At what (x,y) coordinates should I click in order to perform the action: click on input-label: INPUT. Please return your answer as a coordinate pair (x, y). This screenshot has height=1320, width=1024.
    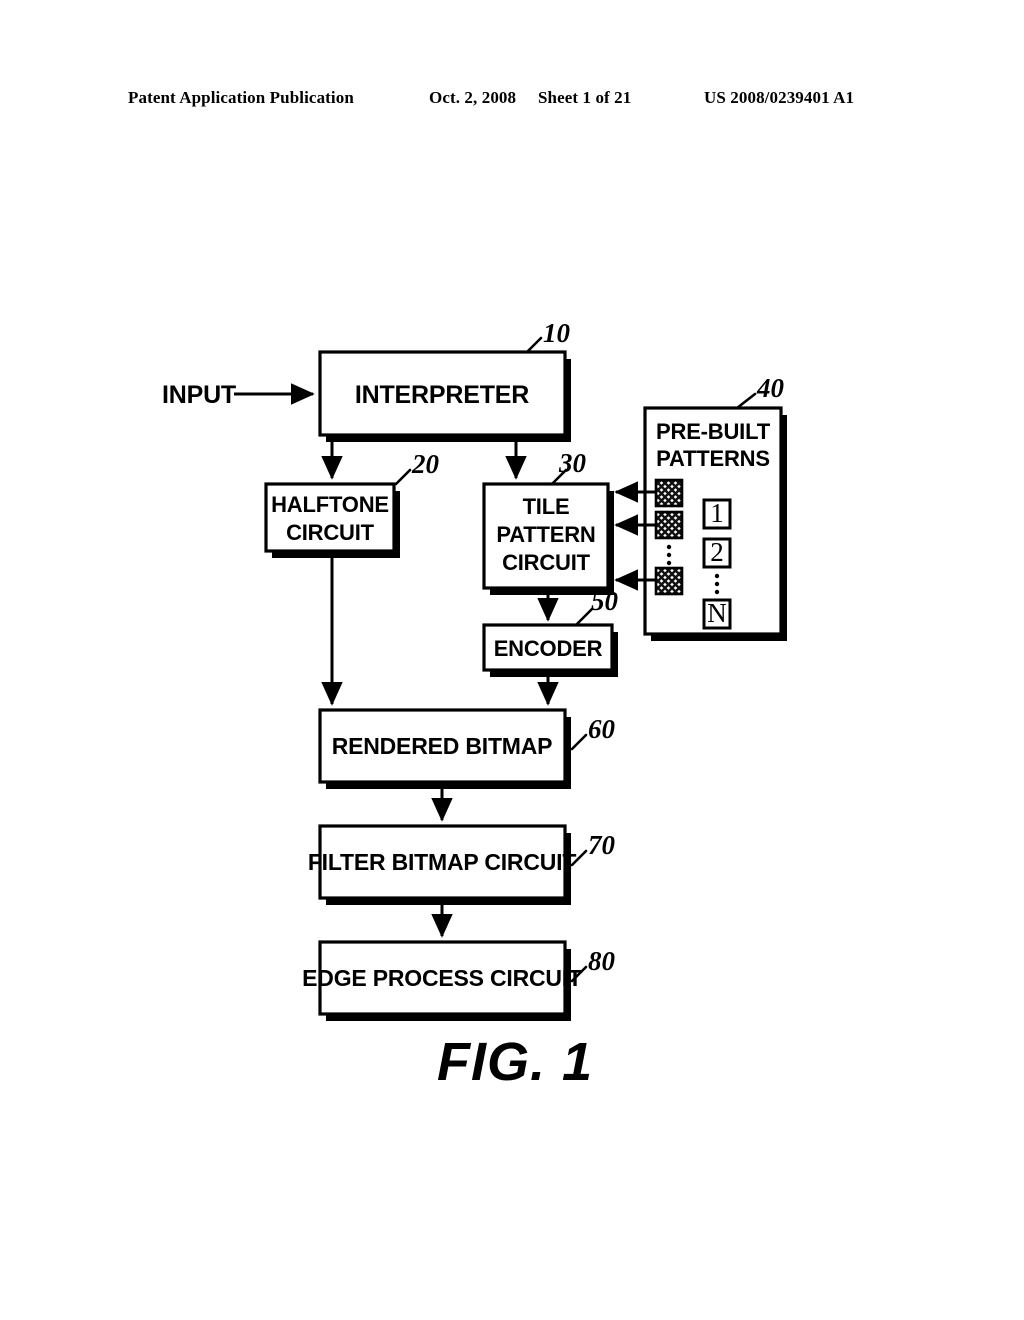
    Looking at the image, I should click on (199, 395).